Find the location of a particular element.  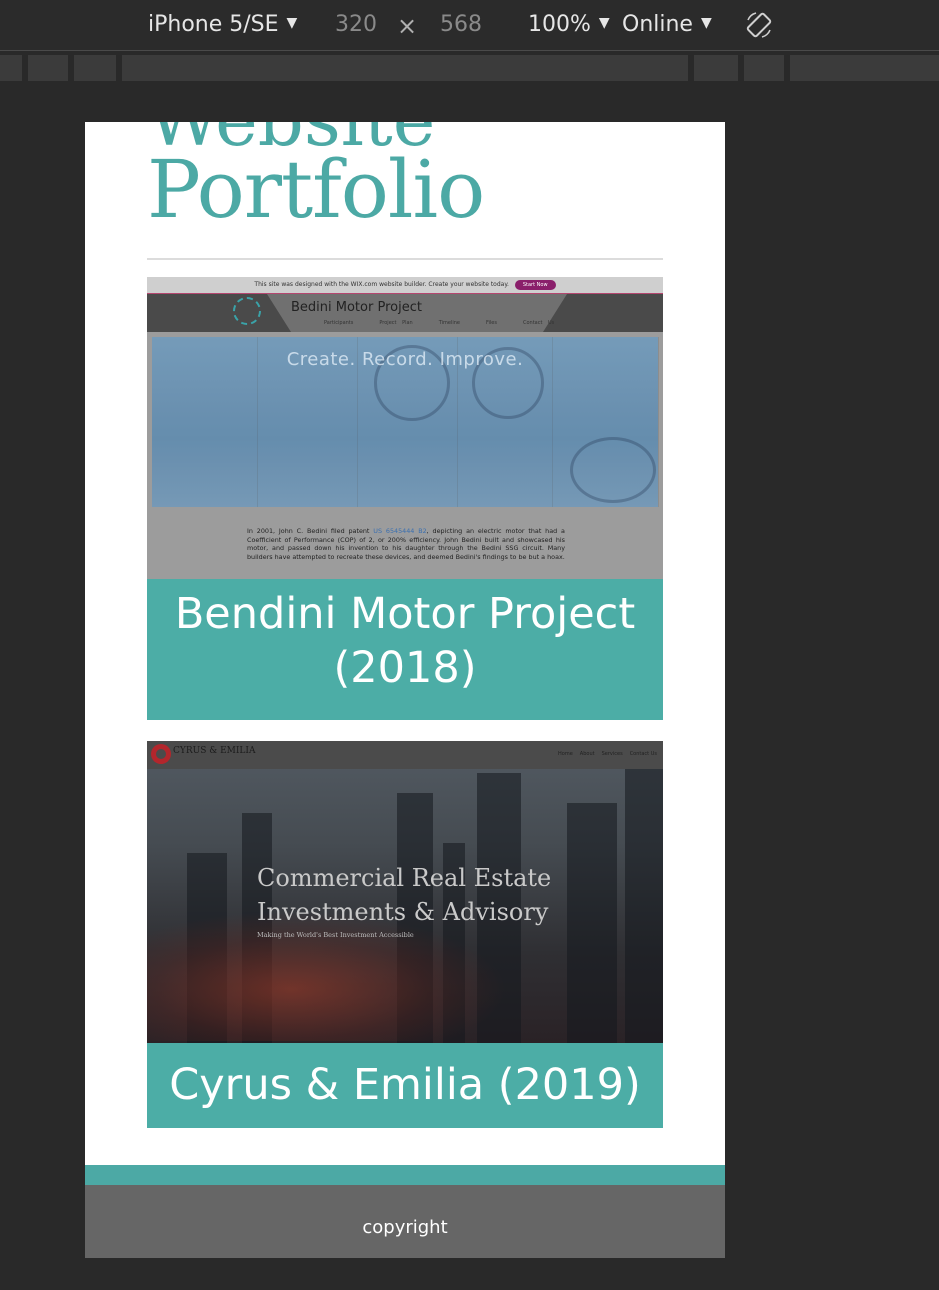

copyright-text: copyright is located at coordinates (405, 1227).